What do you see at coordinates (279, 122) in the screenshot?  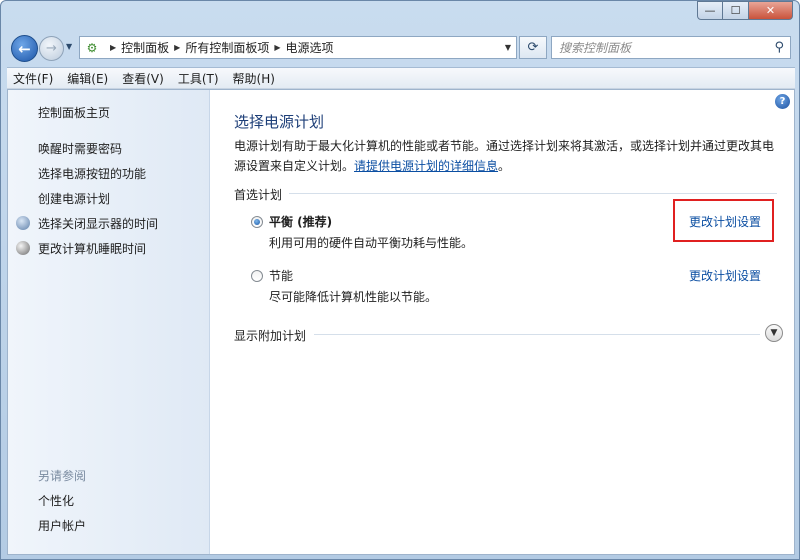 I see `page-title: 选择电源计划` at bounding box center [279, 122].